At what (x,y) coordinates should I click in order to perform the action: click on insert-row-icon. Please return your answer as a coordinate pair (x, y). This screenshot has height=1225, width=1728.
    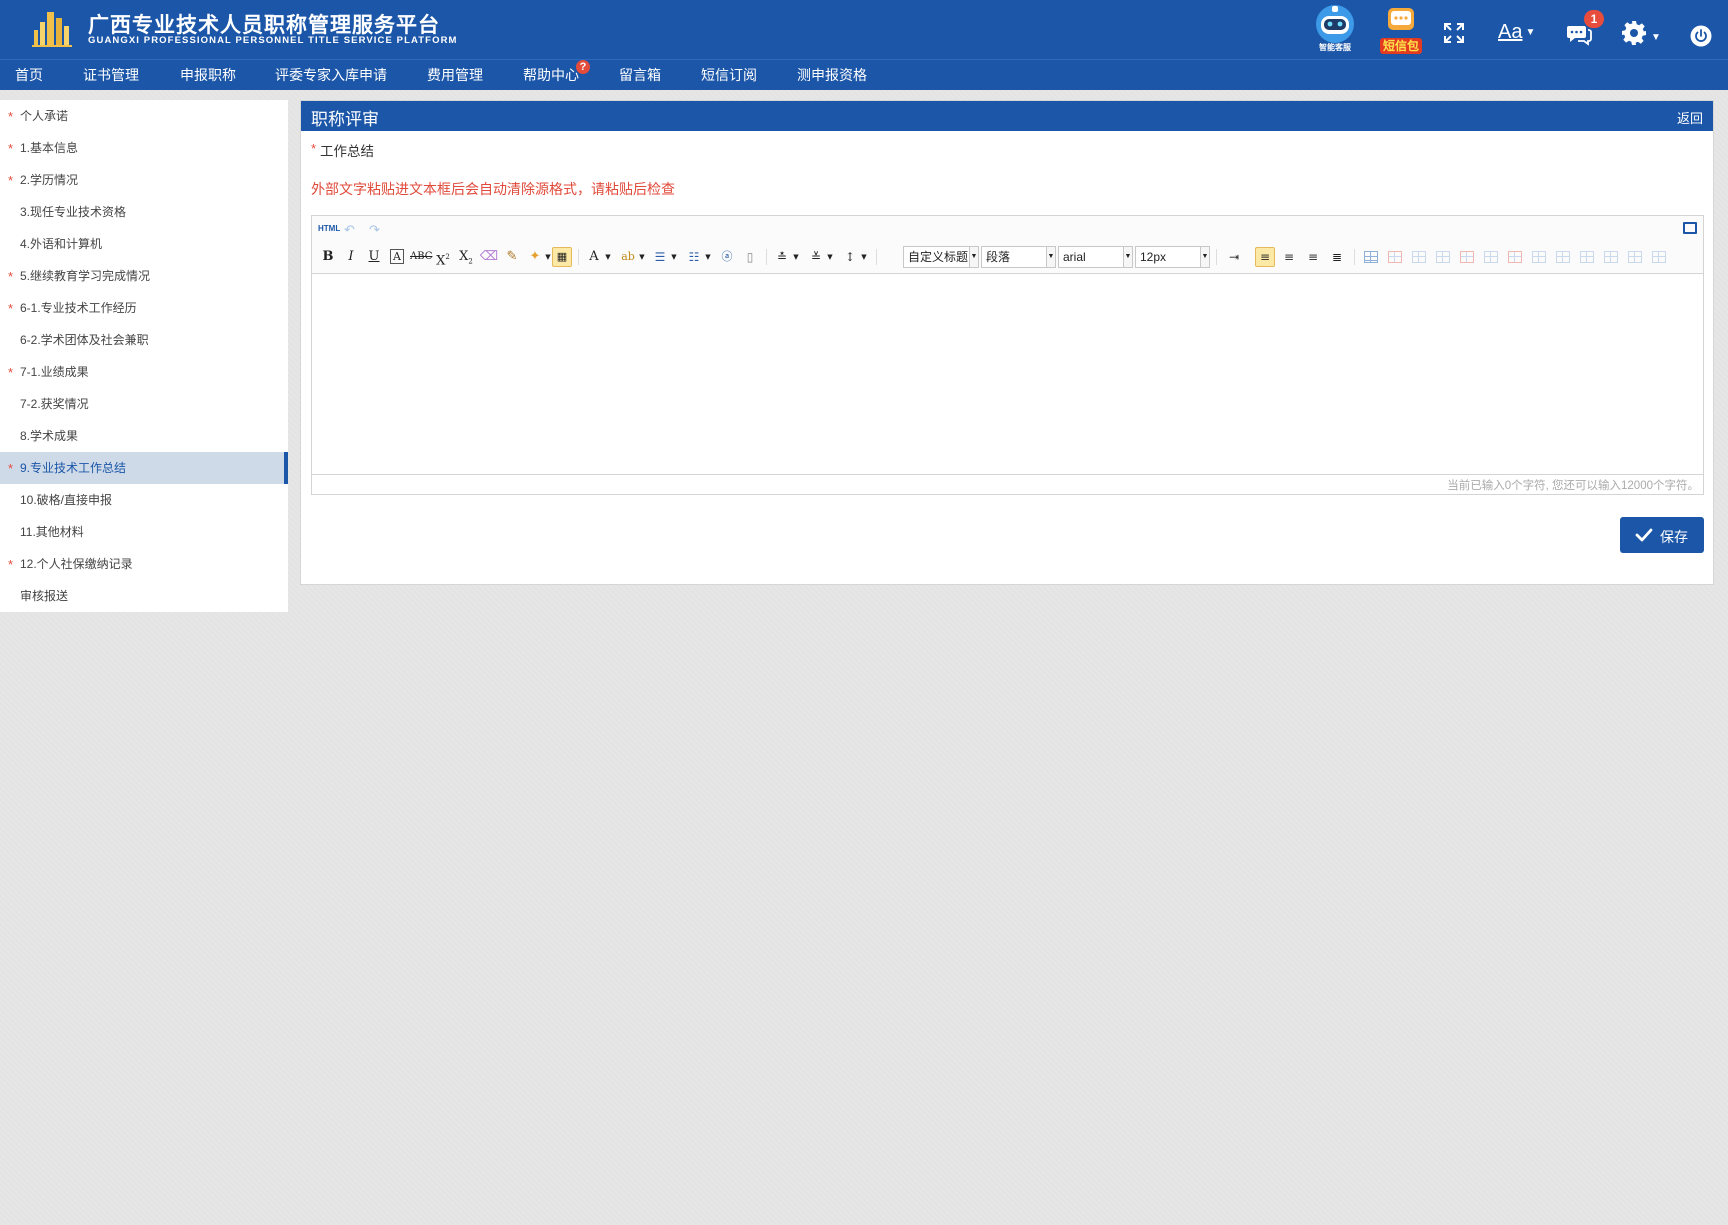
    Looking at the image, I should click on (1443, 257).